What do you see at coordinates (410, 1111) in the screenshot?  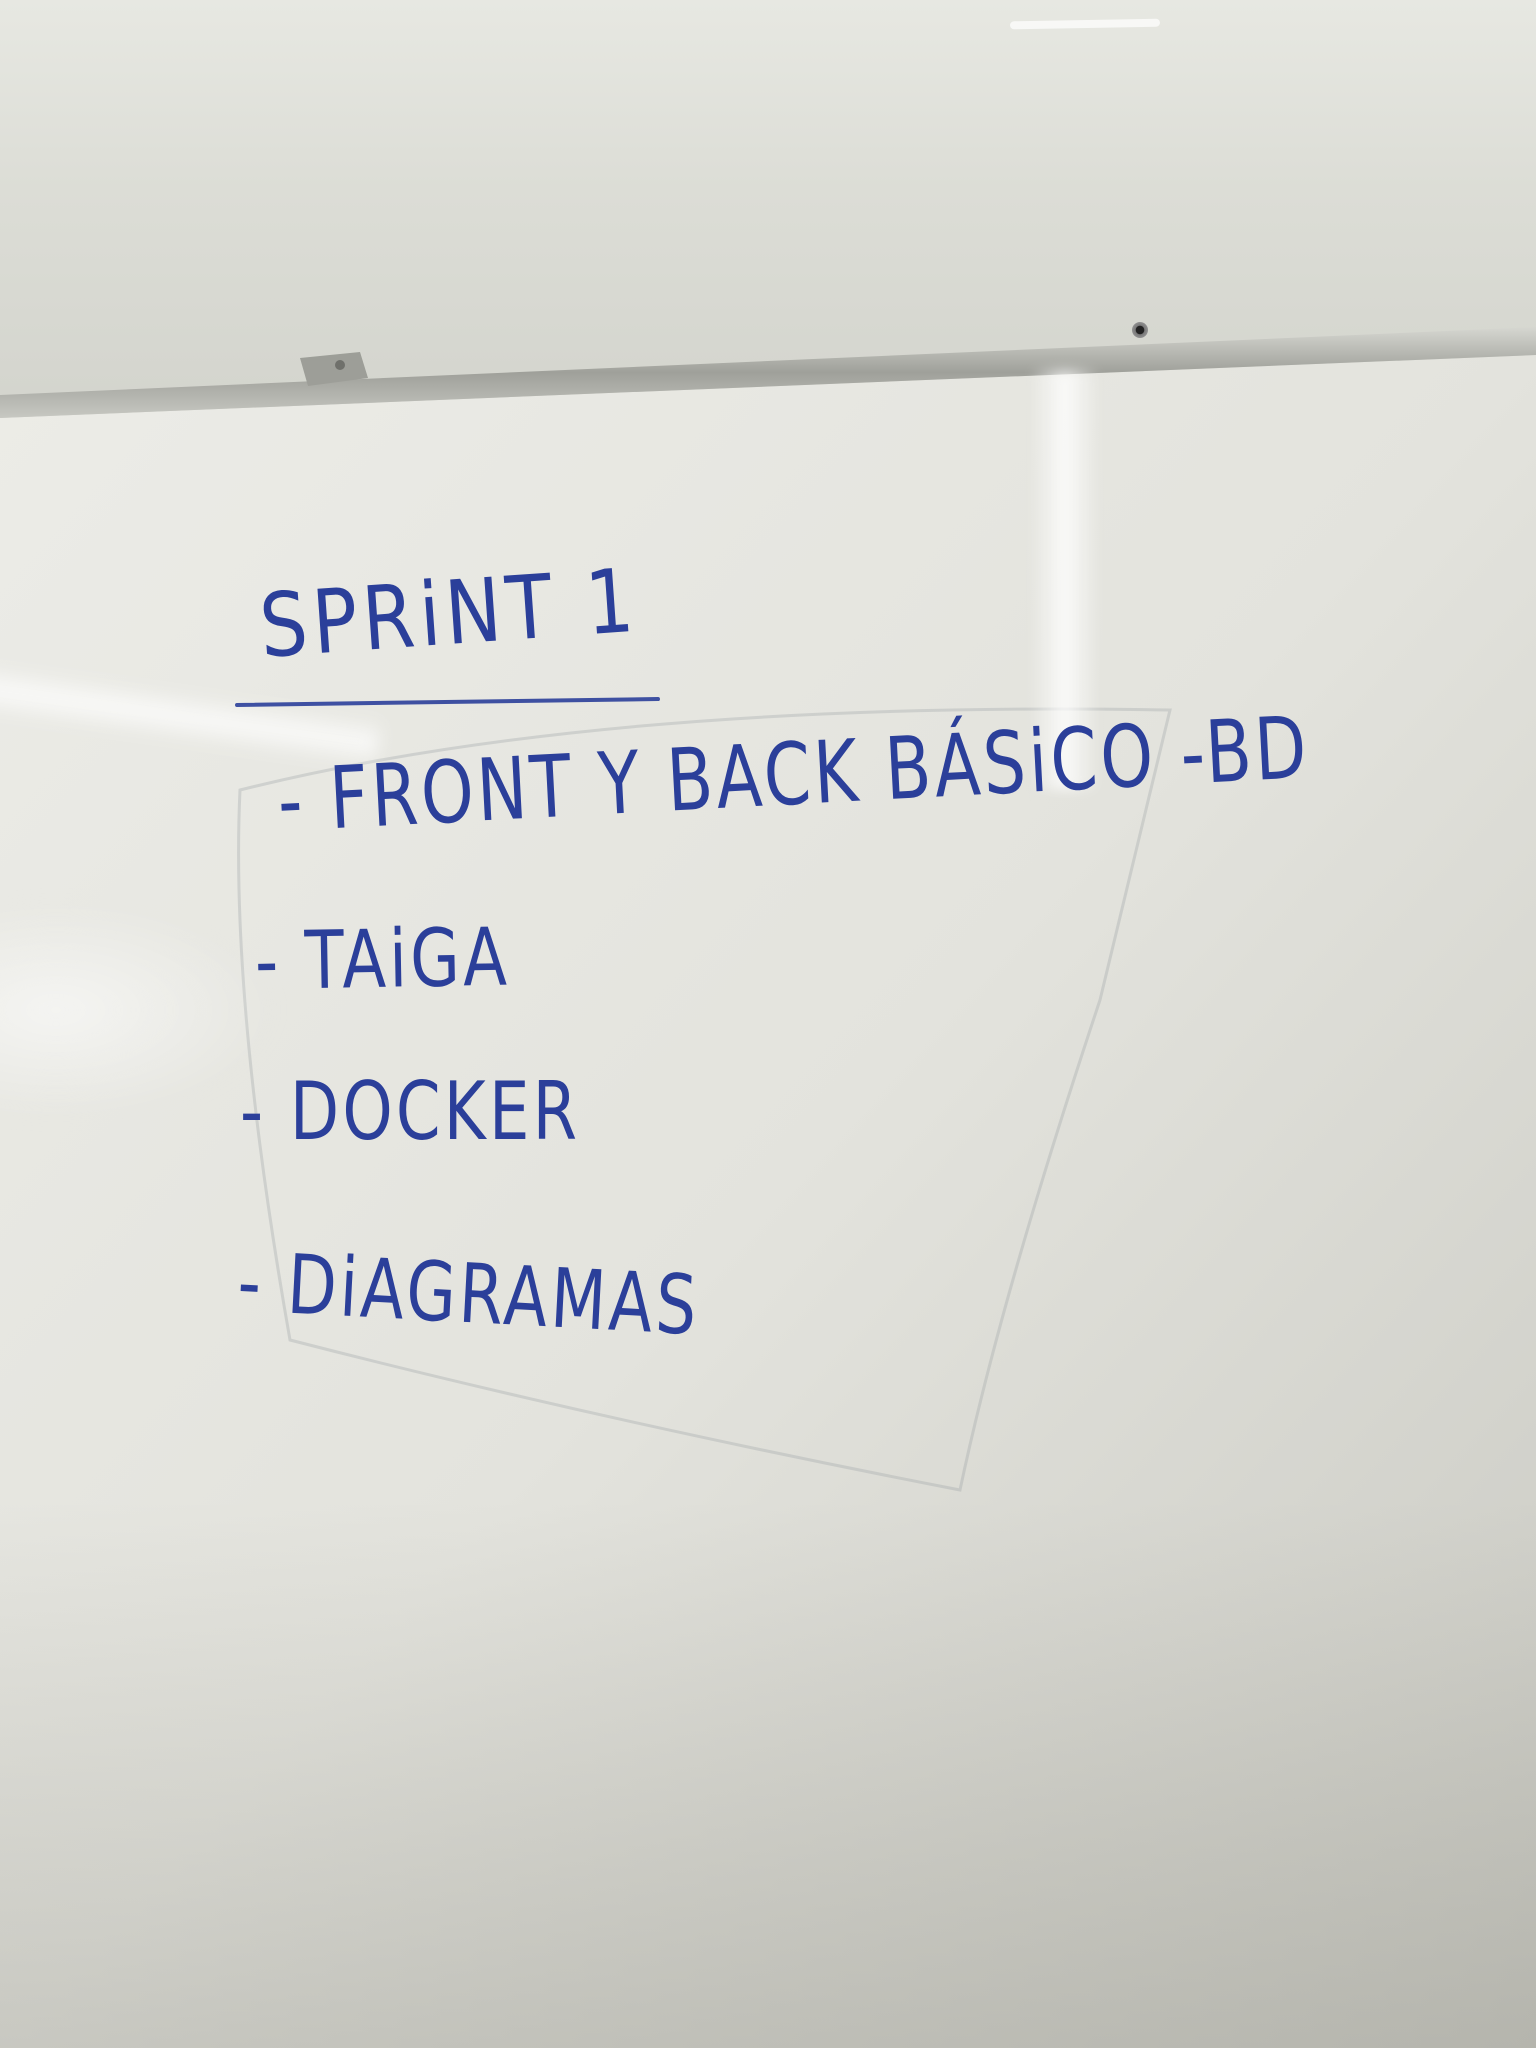 I see `list-item-docker: - DOCKER` at bounding box center [410, 1111].